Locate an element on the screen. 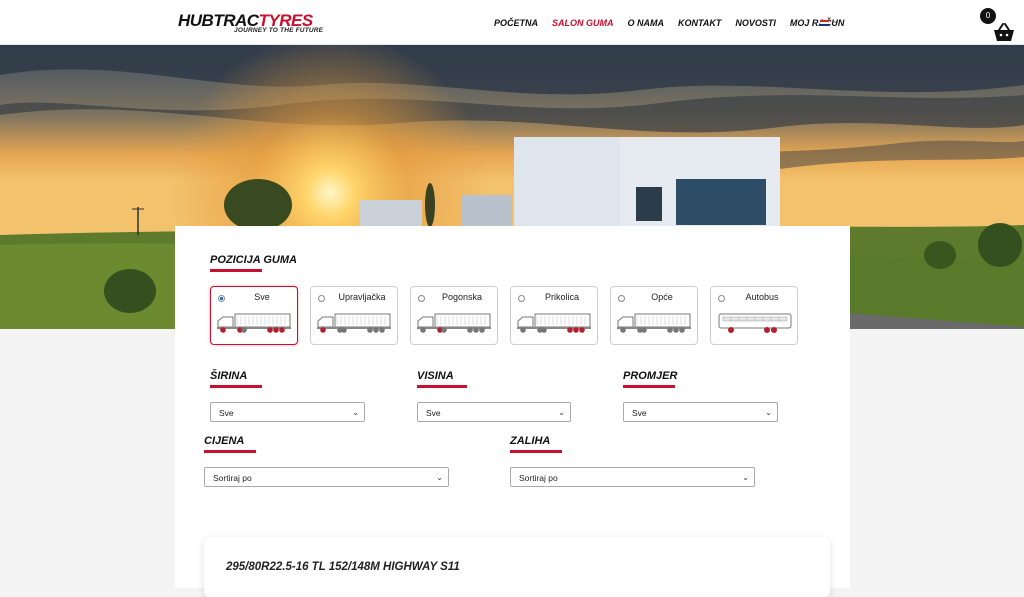 The width and height of the screenshot is (1024, 597). position-option-label: Pogonska is located at coordinates (462, 297).